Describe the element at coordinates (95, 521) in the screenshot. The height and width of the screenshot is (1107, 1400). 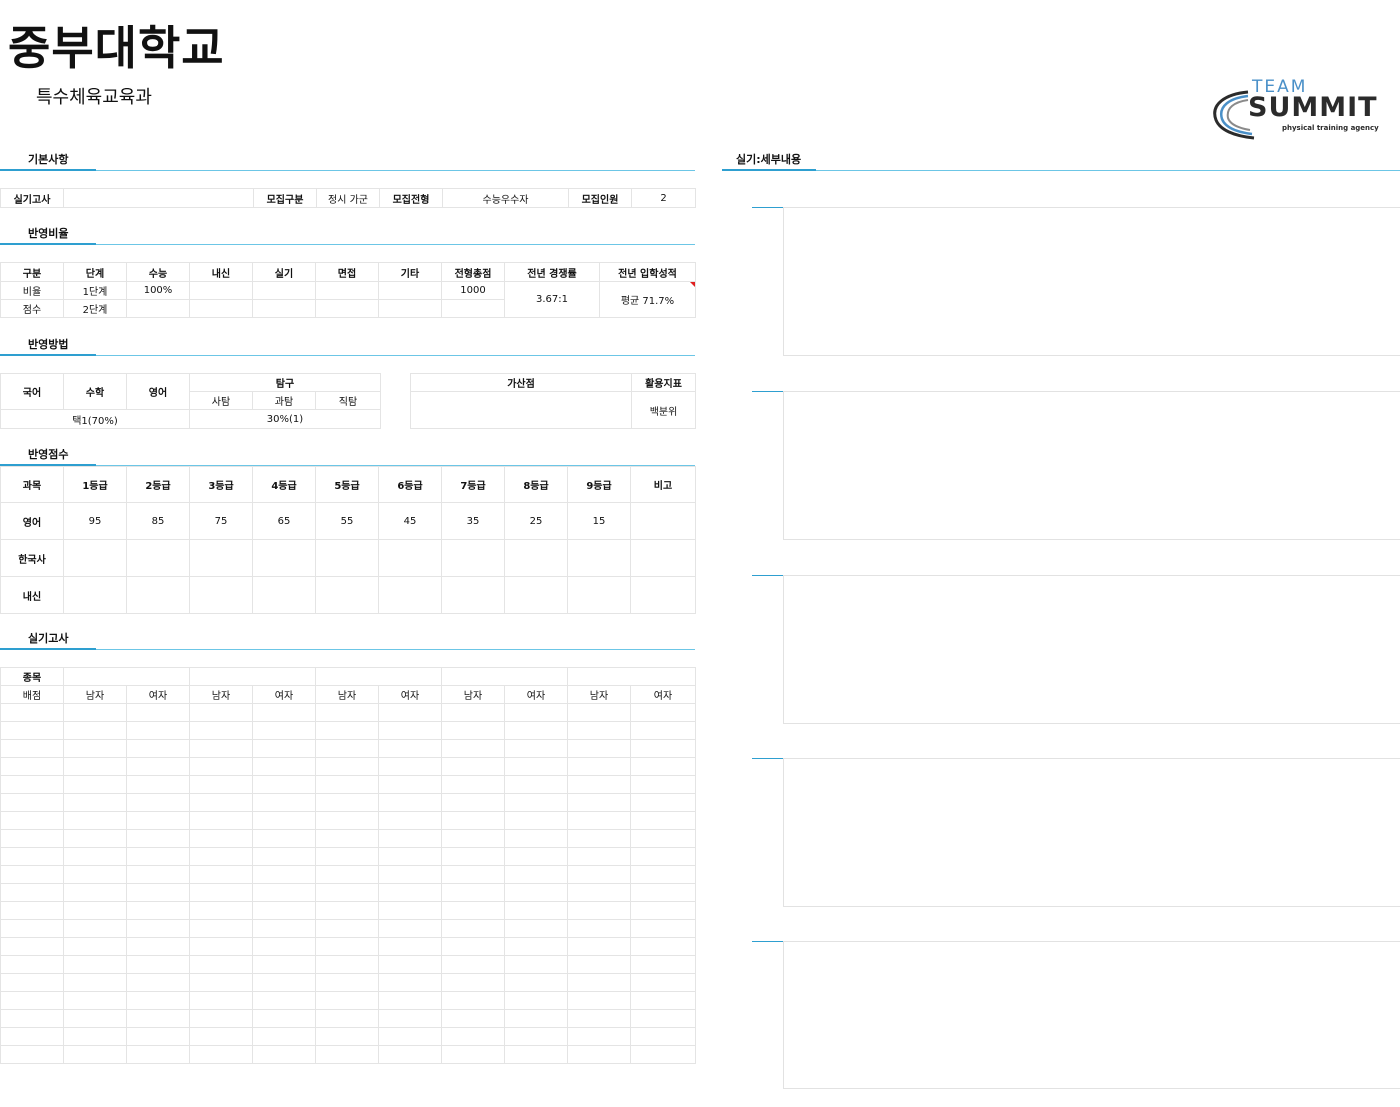
I see `score-cell: 95` at that location.